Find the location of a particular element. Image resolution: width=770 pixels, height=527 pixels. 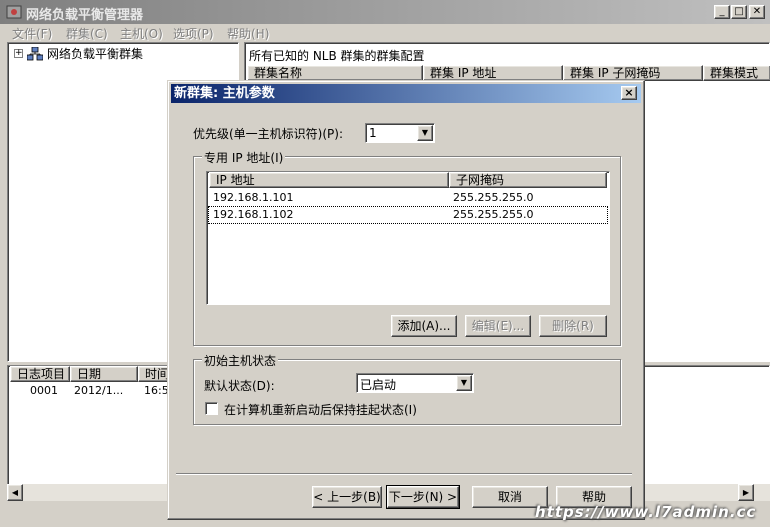

back-button: < 上一步(B) is located at coordinates (347, 497).